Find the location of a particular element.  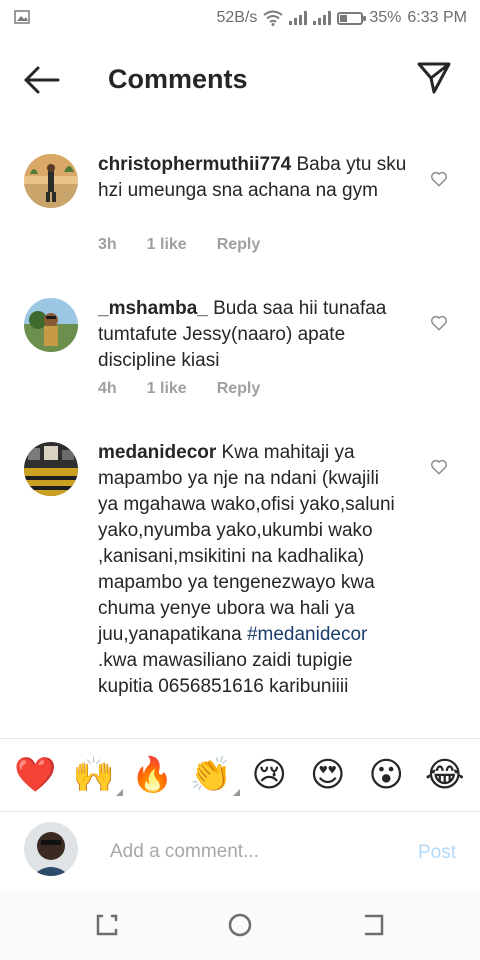

emoji-heart: ❤️ is located at coordinates (35, 775).